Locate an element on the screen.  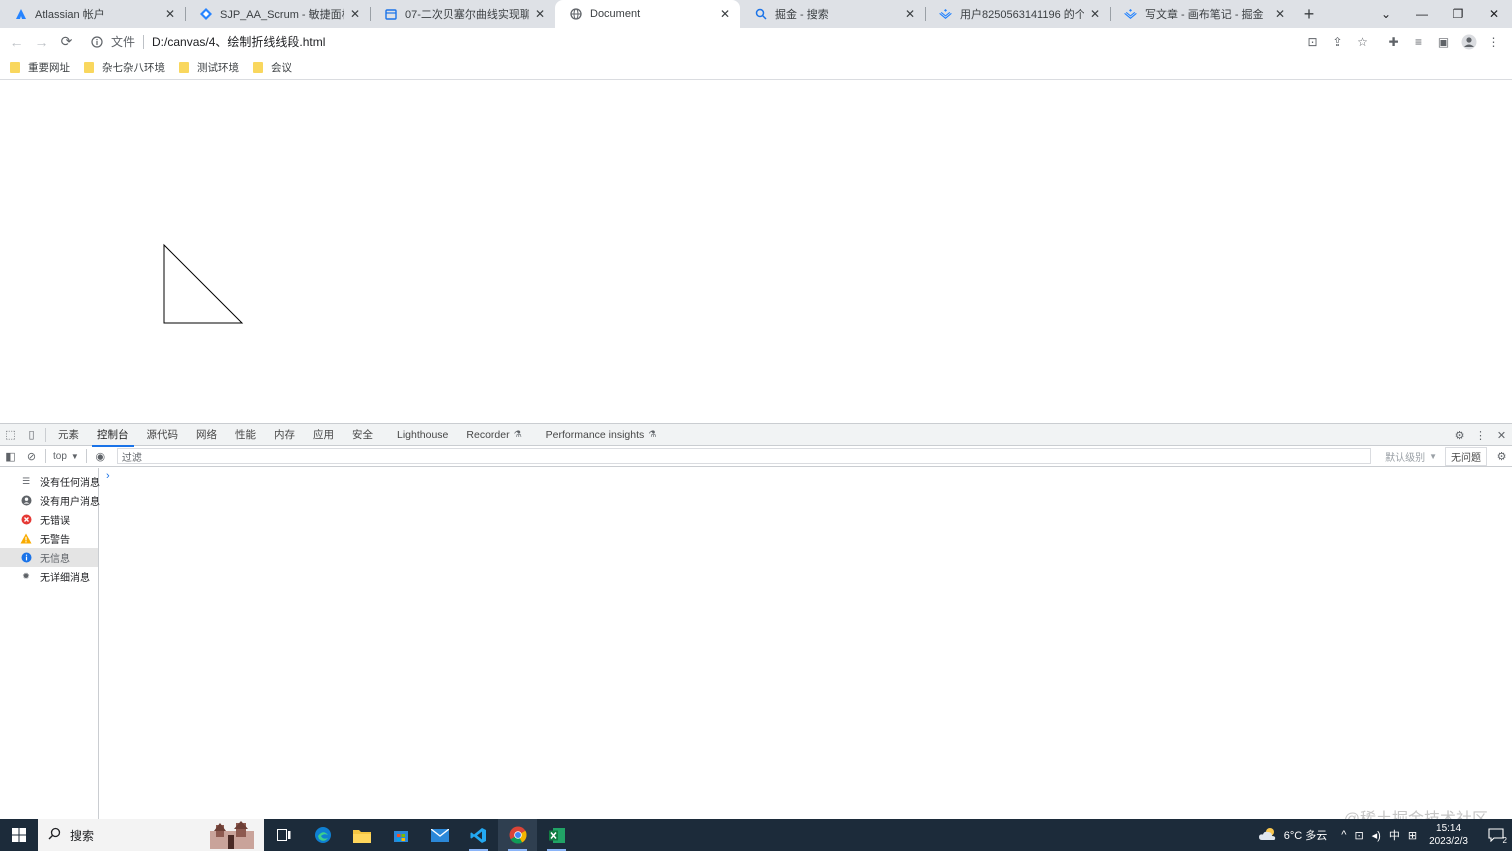
translate-icon: ⊡ is located at coordinates (1312, 41).